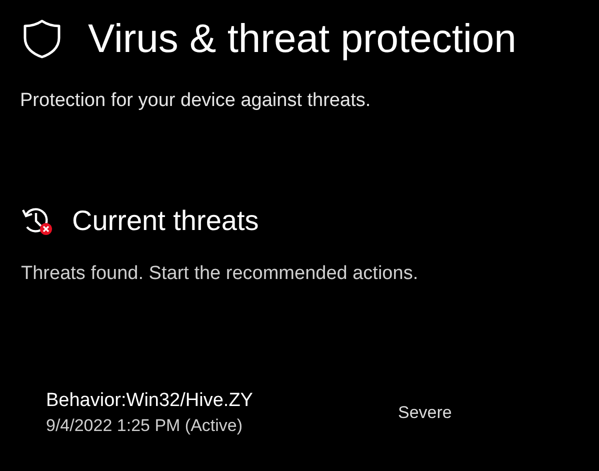 Image resolution: width=599 pixels, height=471 pixels. What do you see at coordinates (302, 39) in the screenshot?
I see `page-title: Virus & threat protection` at bounding box center [302, 39].